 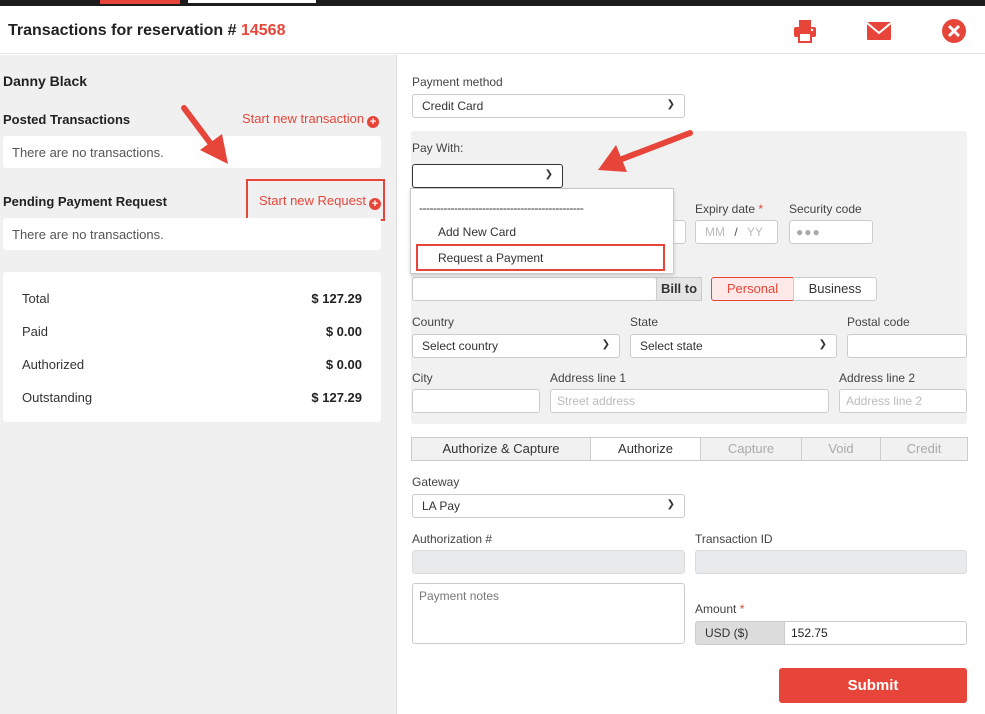 I want to click on total-label: Total, so click(x=36, y=298).